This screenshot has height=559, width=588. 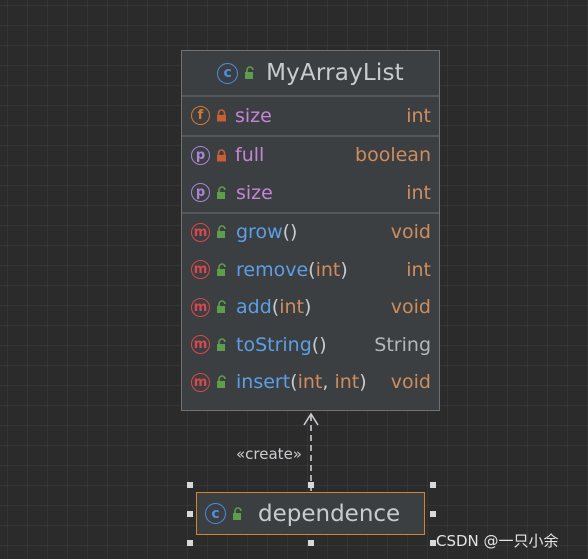 What do you see at coordinates (329, 513) in the screenshot?
I see `class-title: dependence` at bounding box center [329, 513].